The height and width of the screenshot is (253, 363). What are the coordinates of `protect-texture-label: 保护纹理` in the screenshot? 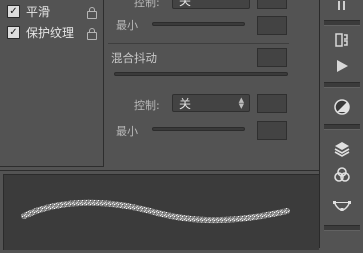 It's located at (50, 32).